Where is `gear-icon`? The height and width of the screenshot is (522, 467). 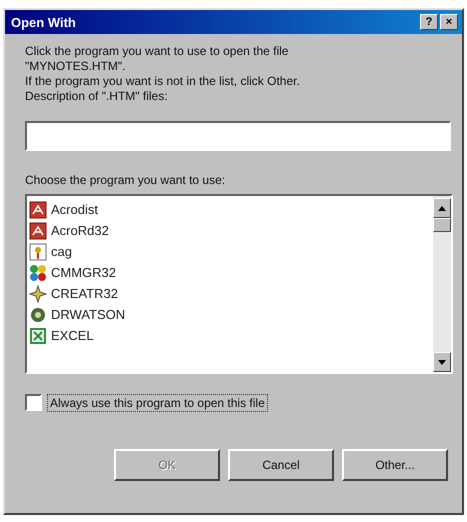 gear-icon is located at coordinates (38, 315).